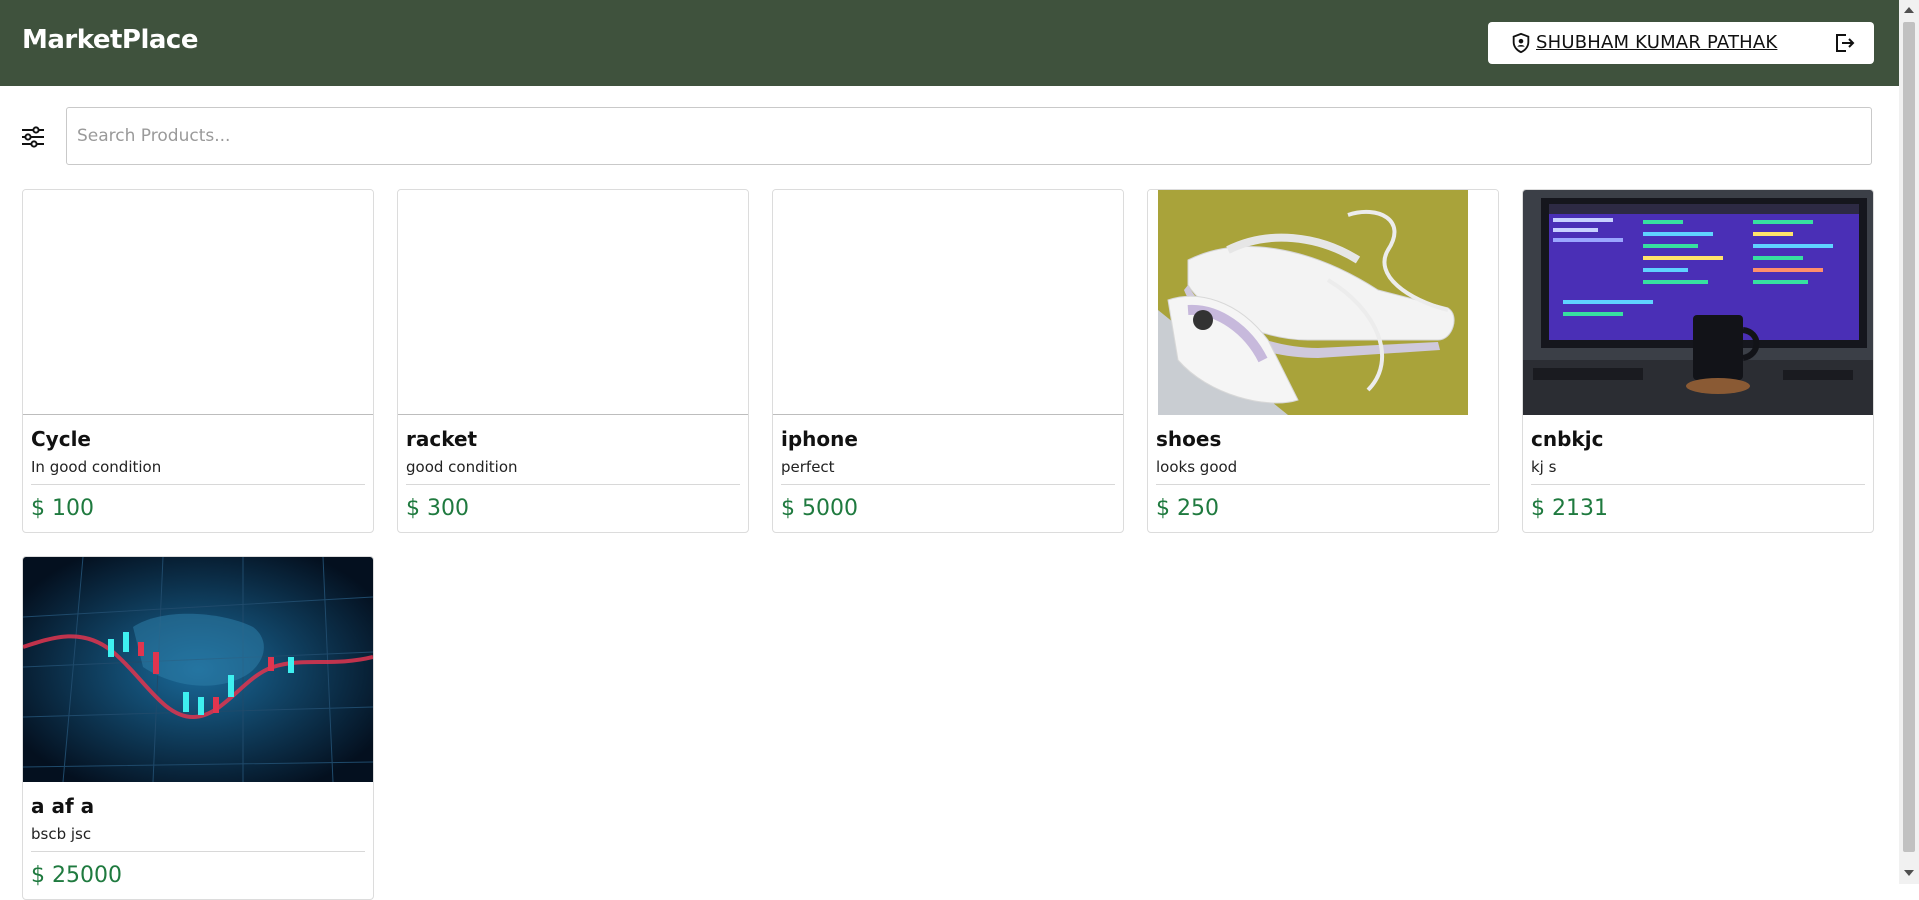 This screenshot has width=1919, height=900. Describe the element at coordinates (969, 136) in the screenshot. I see `search-input` at that location.